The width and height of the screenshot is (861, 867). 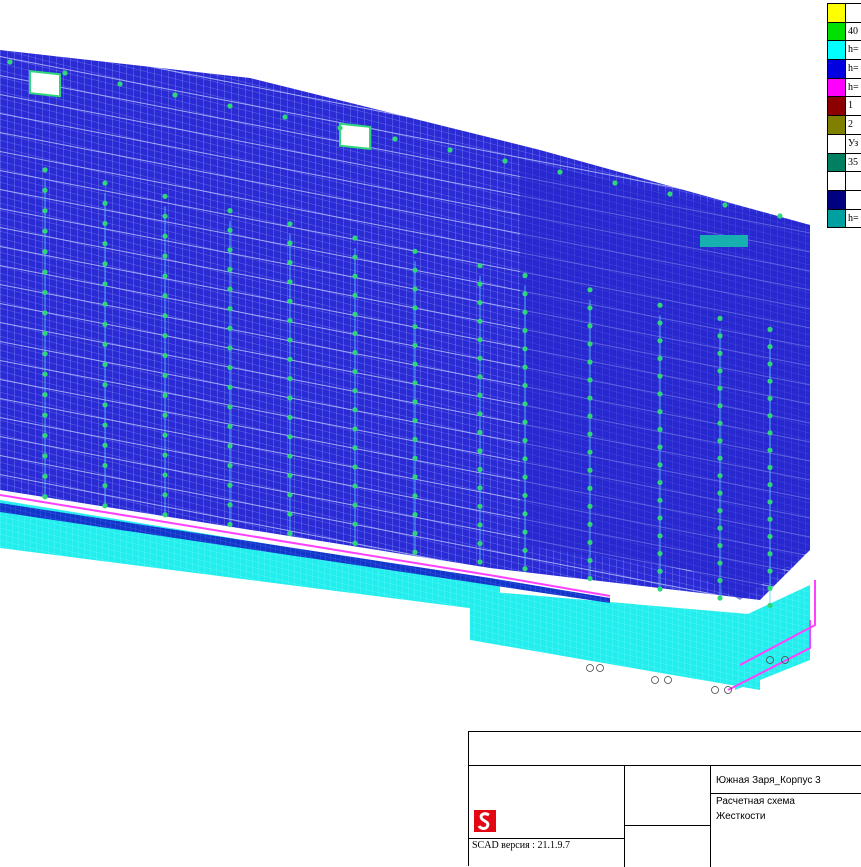 I want to click on legend-row: 2, so click(x=844, y=125).